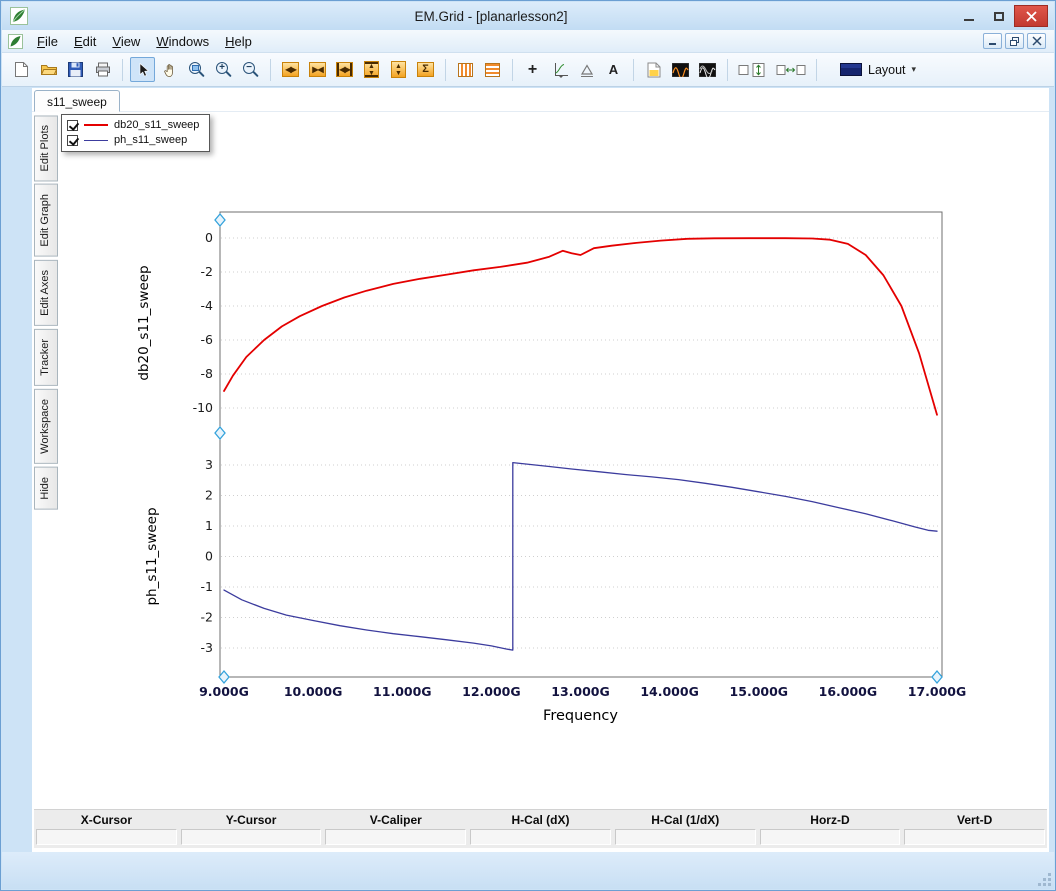  What do you see at coordinates (207, 586) in the screenshot?
I see `svg-text: -1` at bounding box center [207, 586].